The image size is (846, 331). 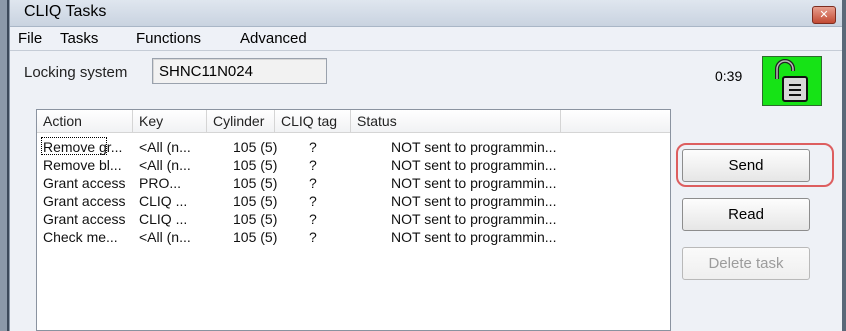 I want to click on menu-file: File, so click(x=30, y=38).